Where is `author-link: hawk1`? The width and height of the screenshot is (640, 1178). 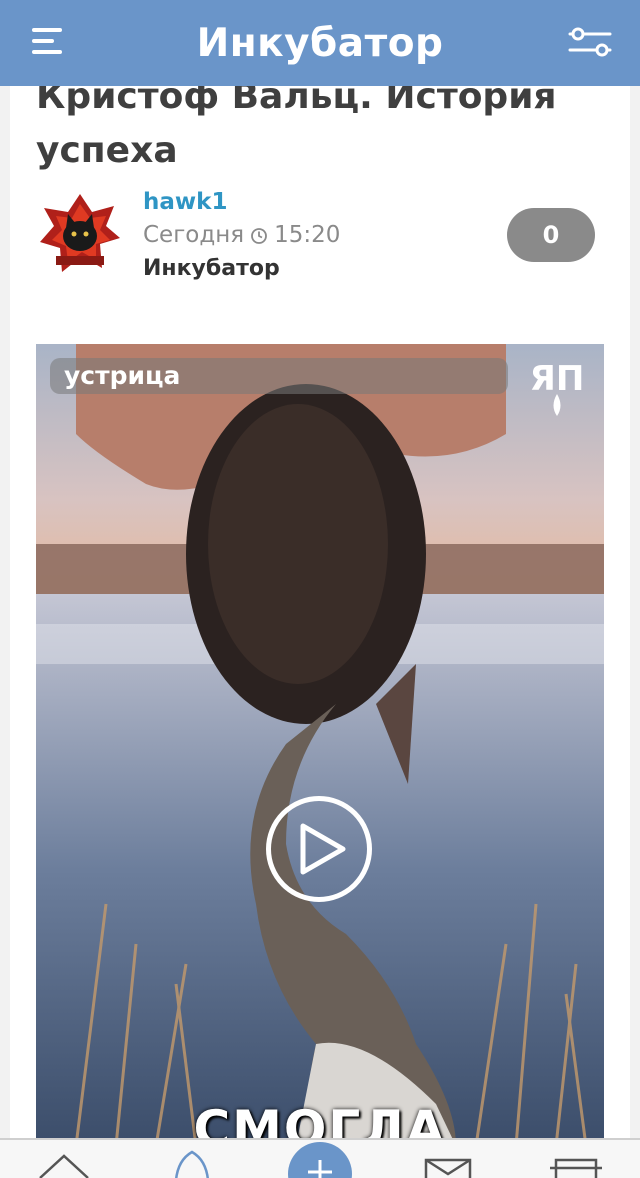
author-link: hawk1 is located at coordinates (241, 202).